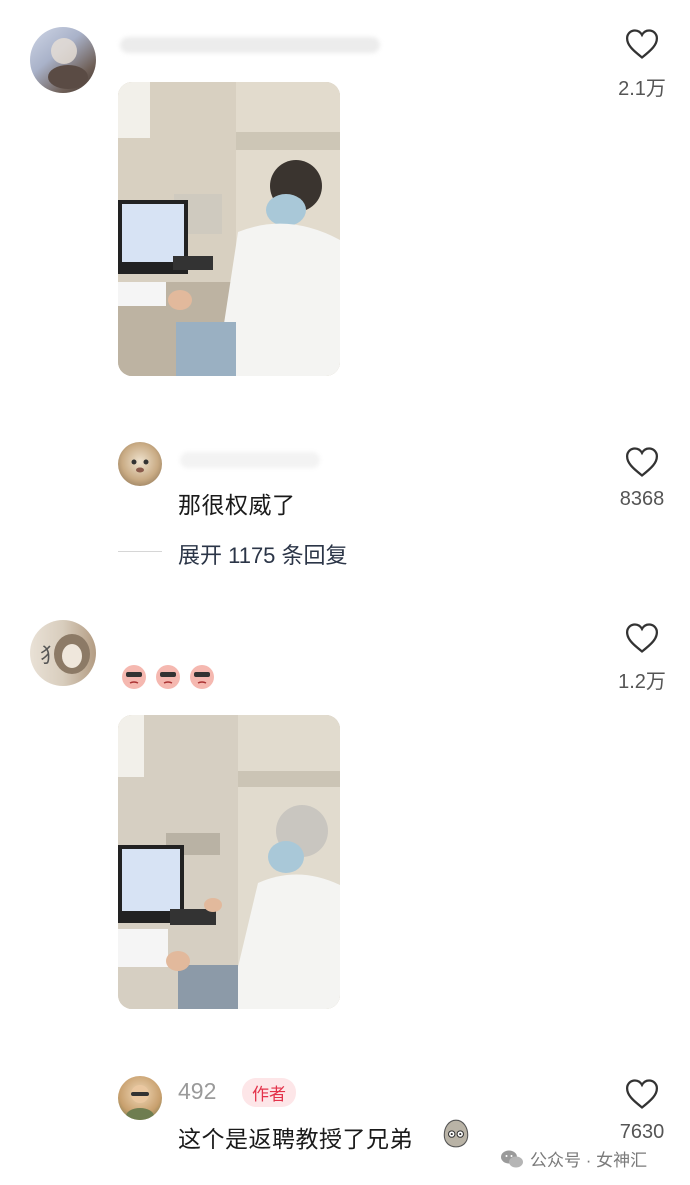 The image size is (690, 1185). What do you see at coordinates (197, 1091) in the screenshot?
I see `username: 492` at bounding box center [197, 1091].